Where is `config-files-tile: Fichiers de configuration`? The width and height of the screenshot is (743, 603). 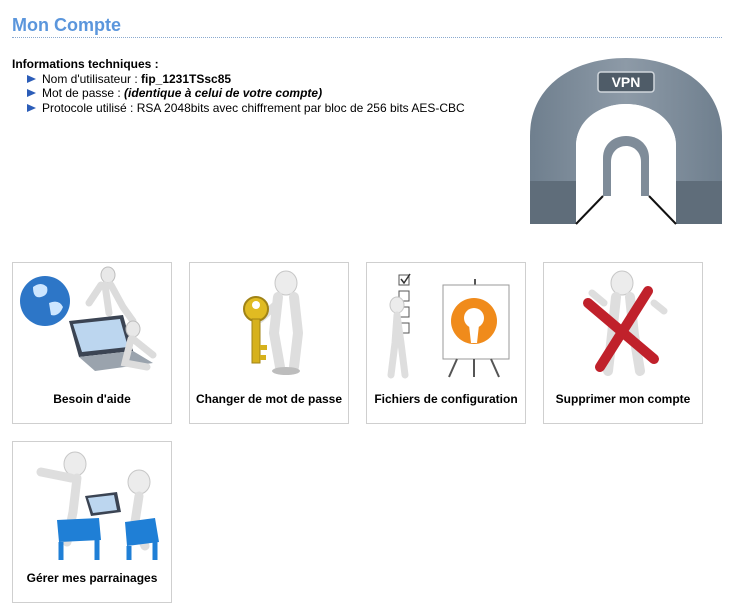
config-files-tile: Fichiers de configuration is located at coordinates (446, 343).